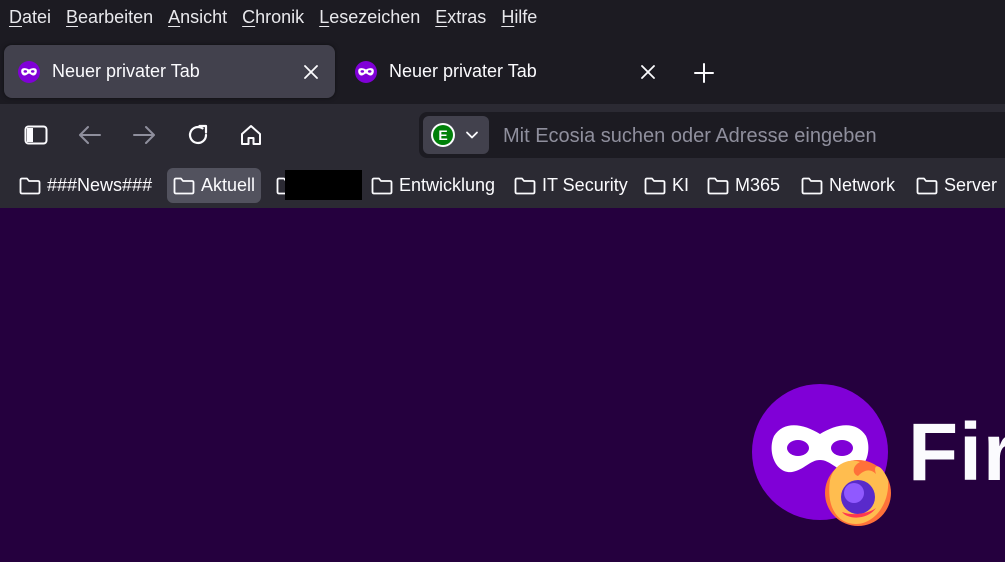 This screenshot has height=562, width=1005. I want to click on search-engine-letter: E, so click(442, 135).